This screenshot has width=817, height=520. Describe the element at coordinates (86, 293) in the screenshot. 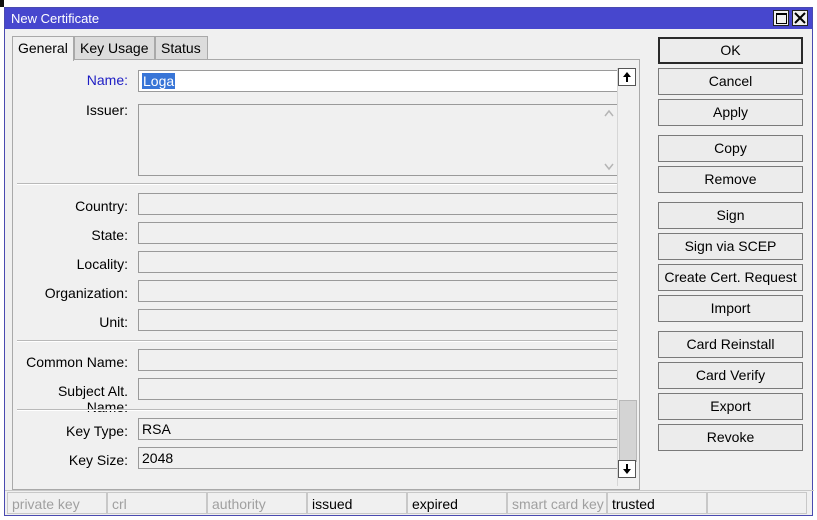

I see `organization-label: Organization:` at that location.